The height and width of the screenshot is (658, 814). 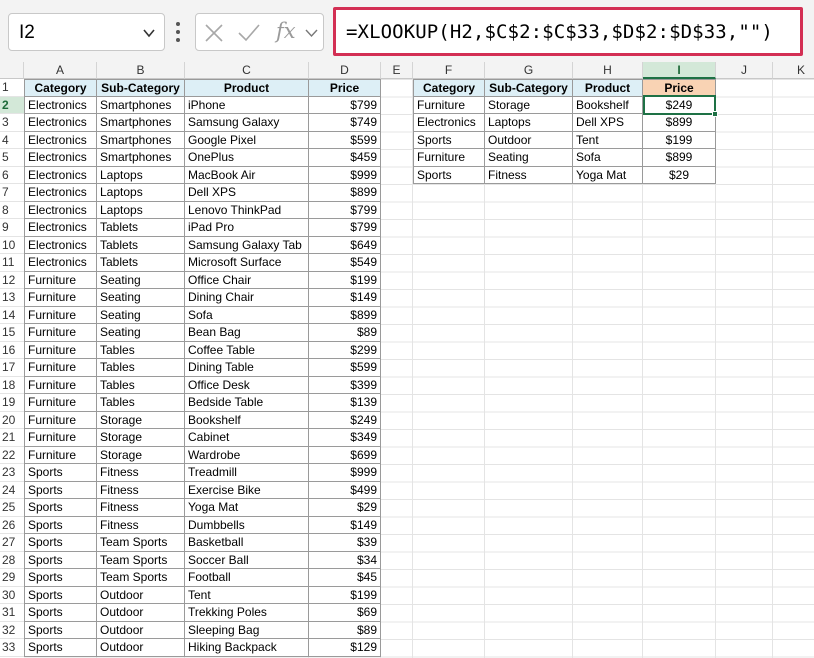 I want to click on table1-cell: $899, so click(x=345, y=193).